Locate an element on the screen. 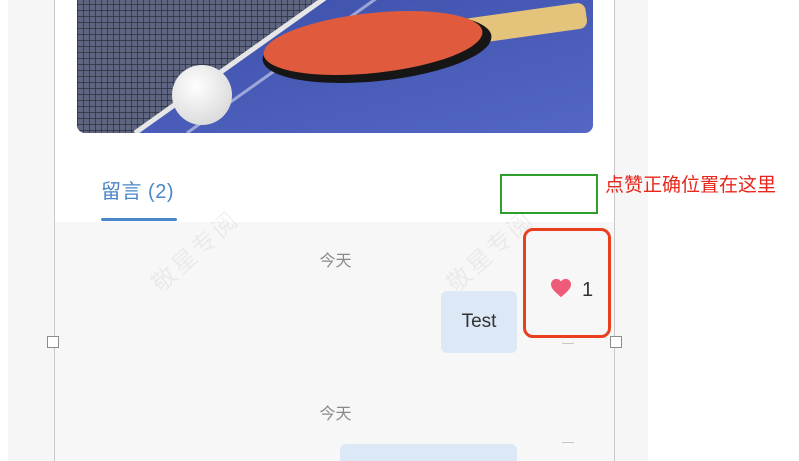 The width and height of the screenshot is (799, 461). active-tab-indicator is located at coordinates (139, 219).